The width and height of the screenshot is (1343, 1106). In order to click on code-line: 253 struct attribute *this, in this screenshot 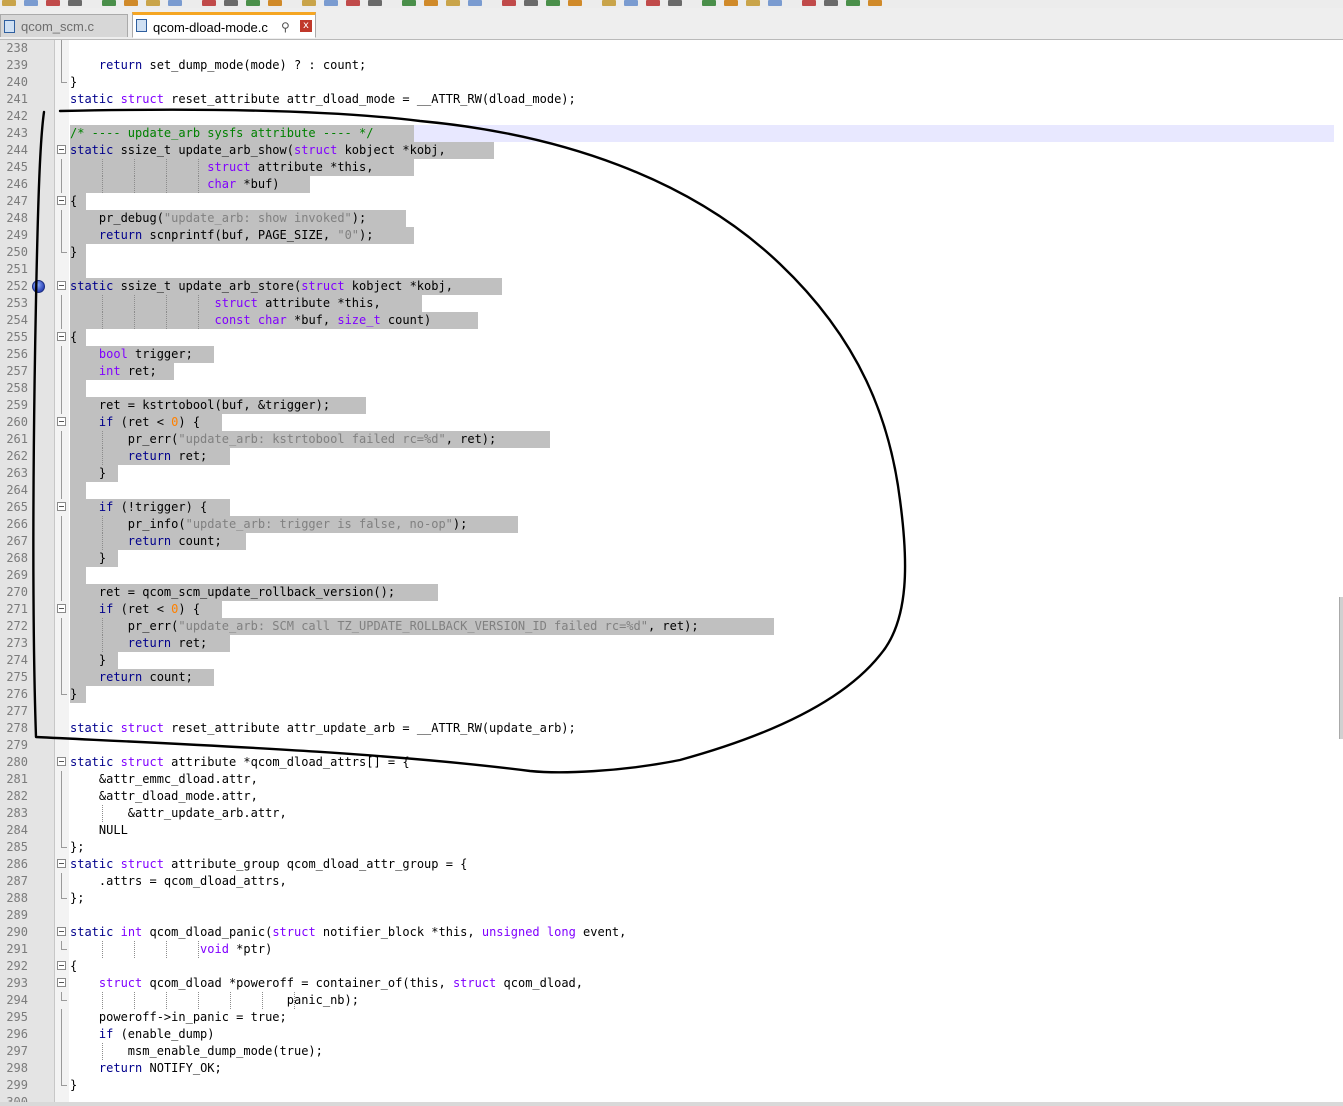, I will do `click(671, 303)`.